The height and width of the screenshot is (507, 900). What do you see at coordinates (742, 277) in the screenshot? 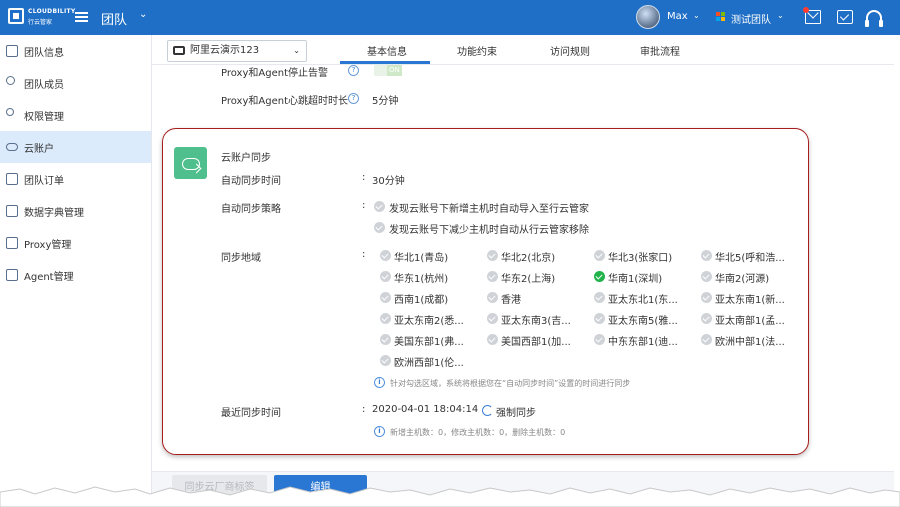
I see `region-label: 华南2(河源)` at bounding box center [742, 277].